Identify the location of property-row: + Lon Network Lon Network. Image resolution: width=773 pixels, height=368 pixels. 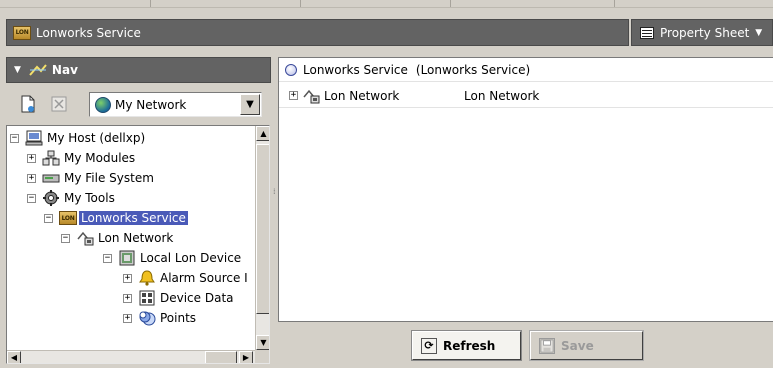
(526, 96).